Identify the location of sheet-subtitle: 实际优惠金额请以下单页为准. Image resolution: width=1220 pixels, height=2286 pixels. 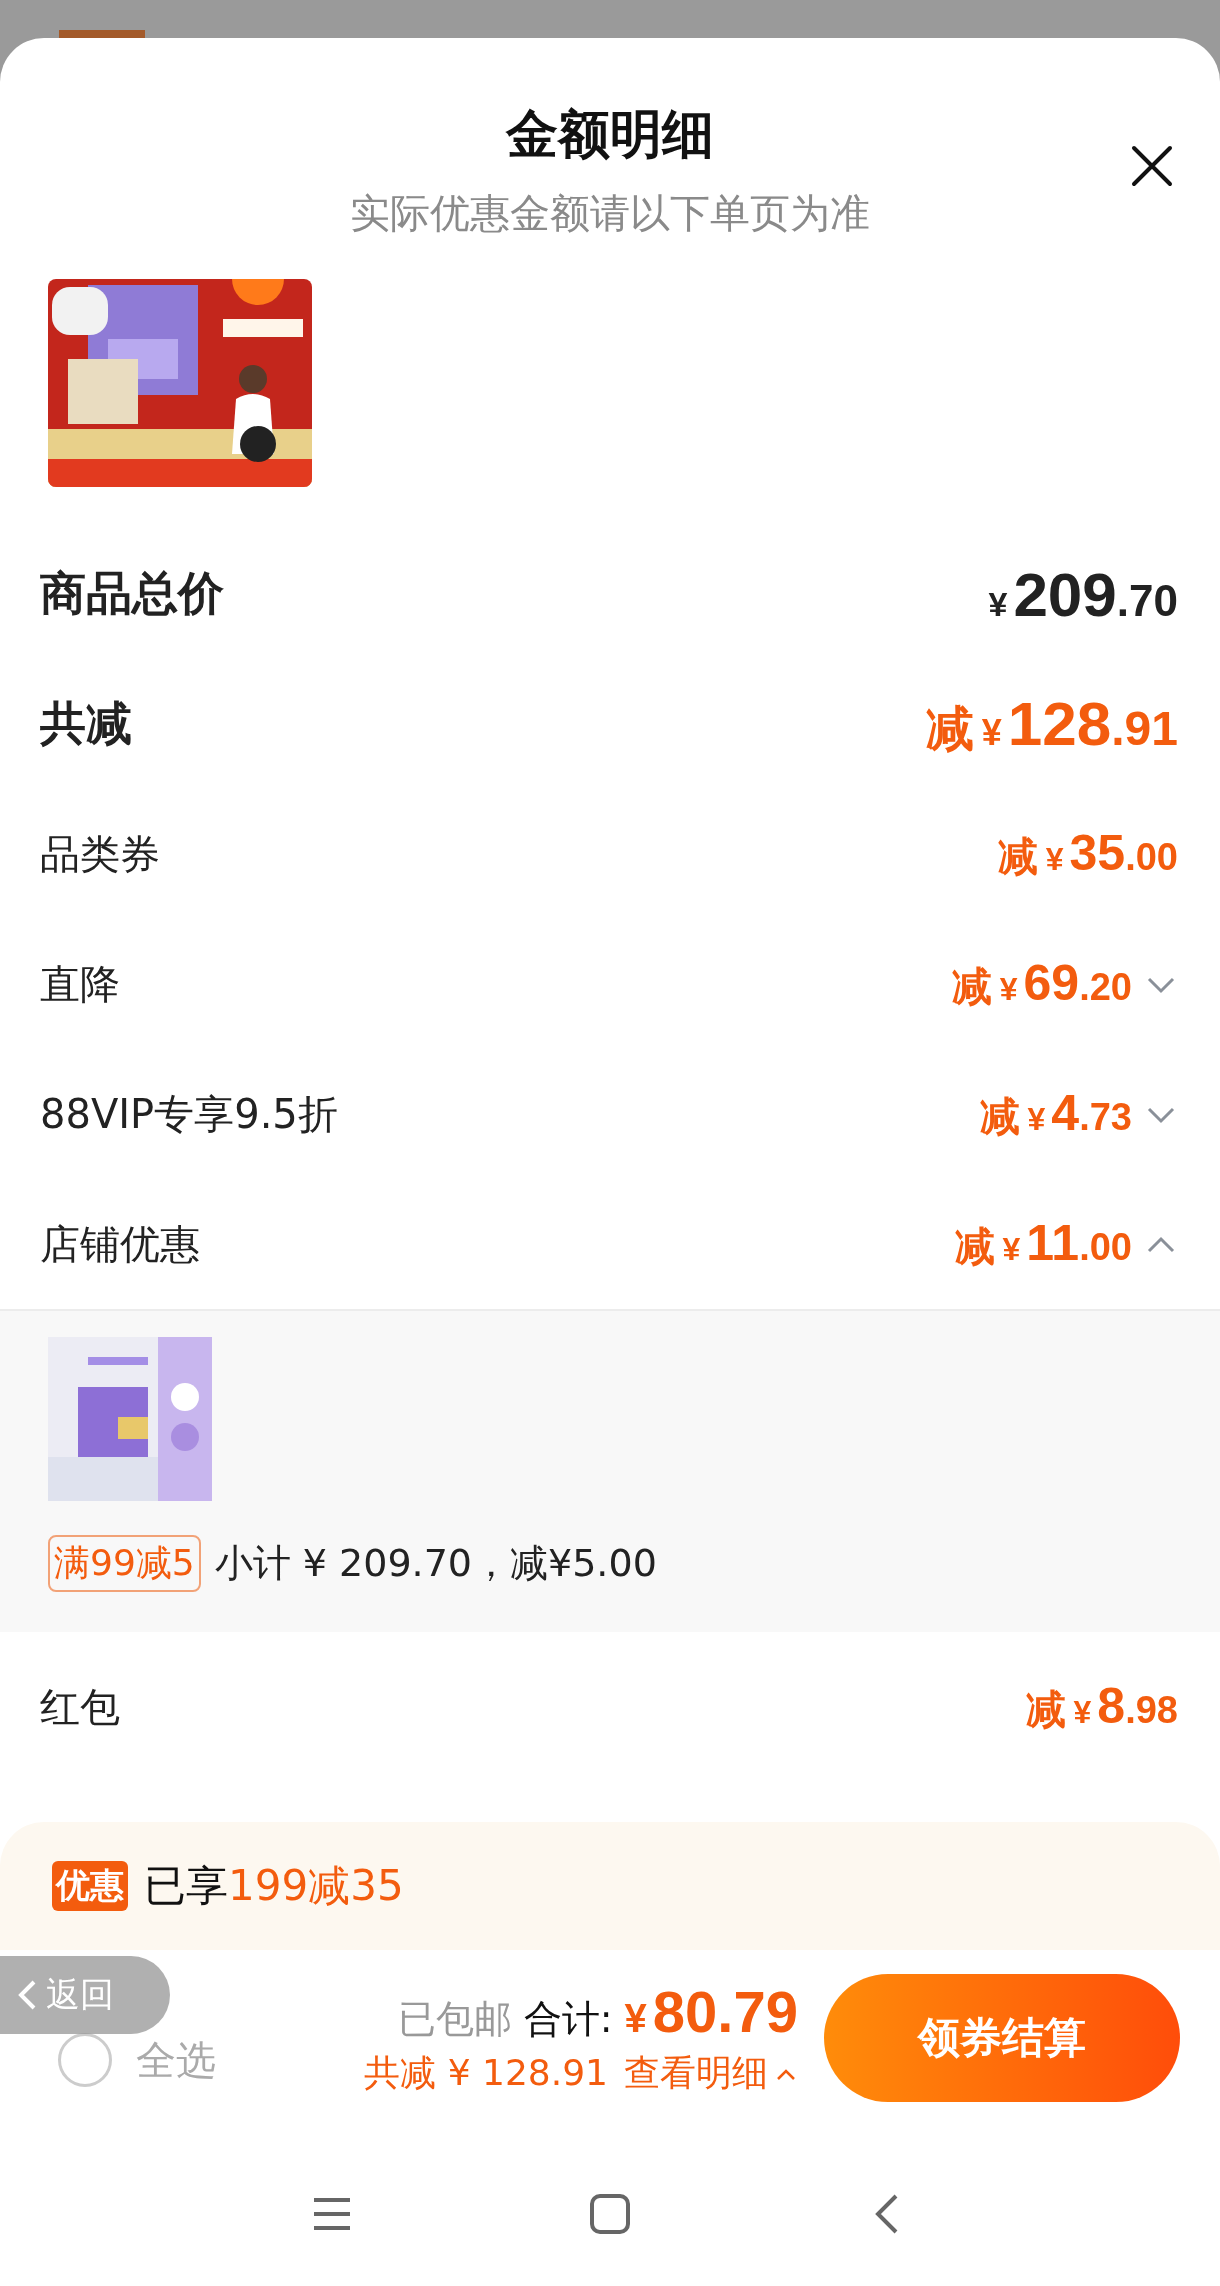
(610, 213).